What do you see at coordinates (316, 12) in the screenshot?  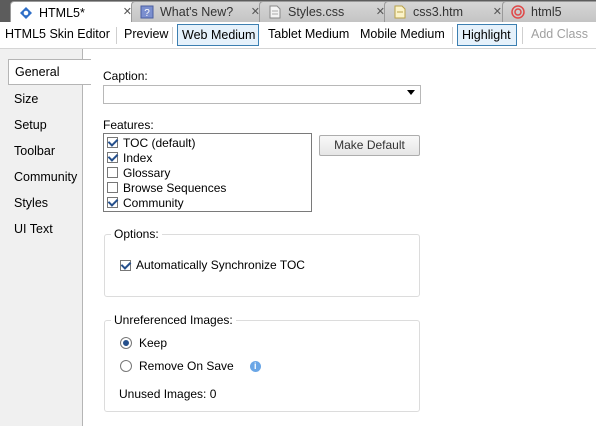 I see `tab-label: Styles.css` at bounding box center [316, 12].